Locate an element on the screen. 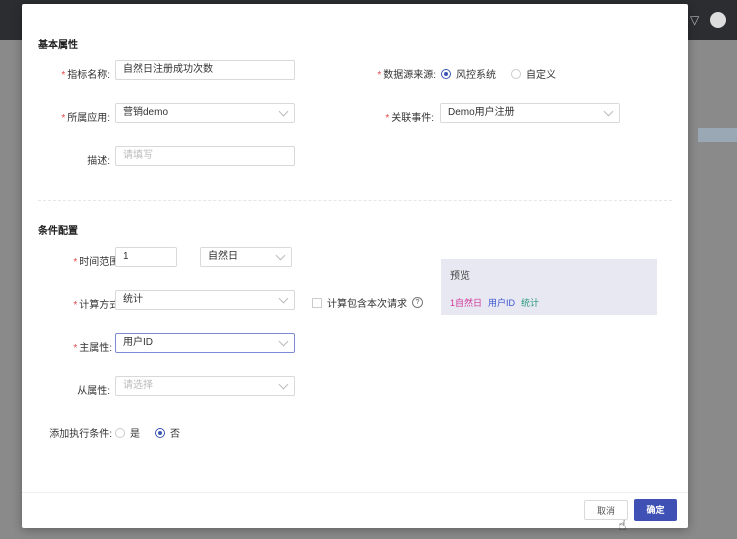  footer-divider is located at coordinates (355, 492).